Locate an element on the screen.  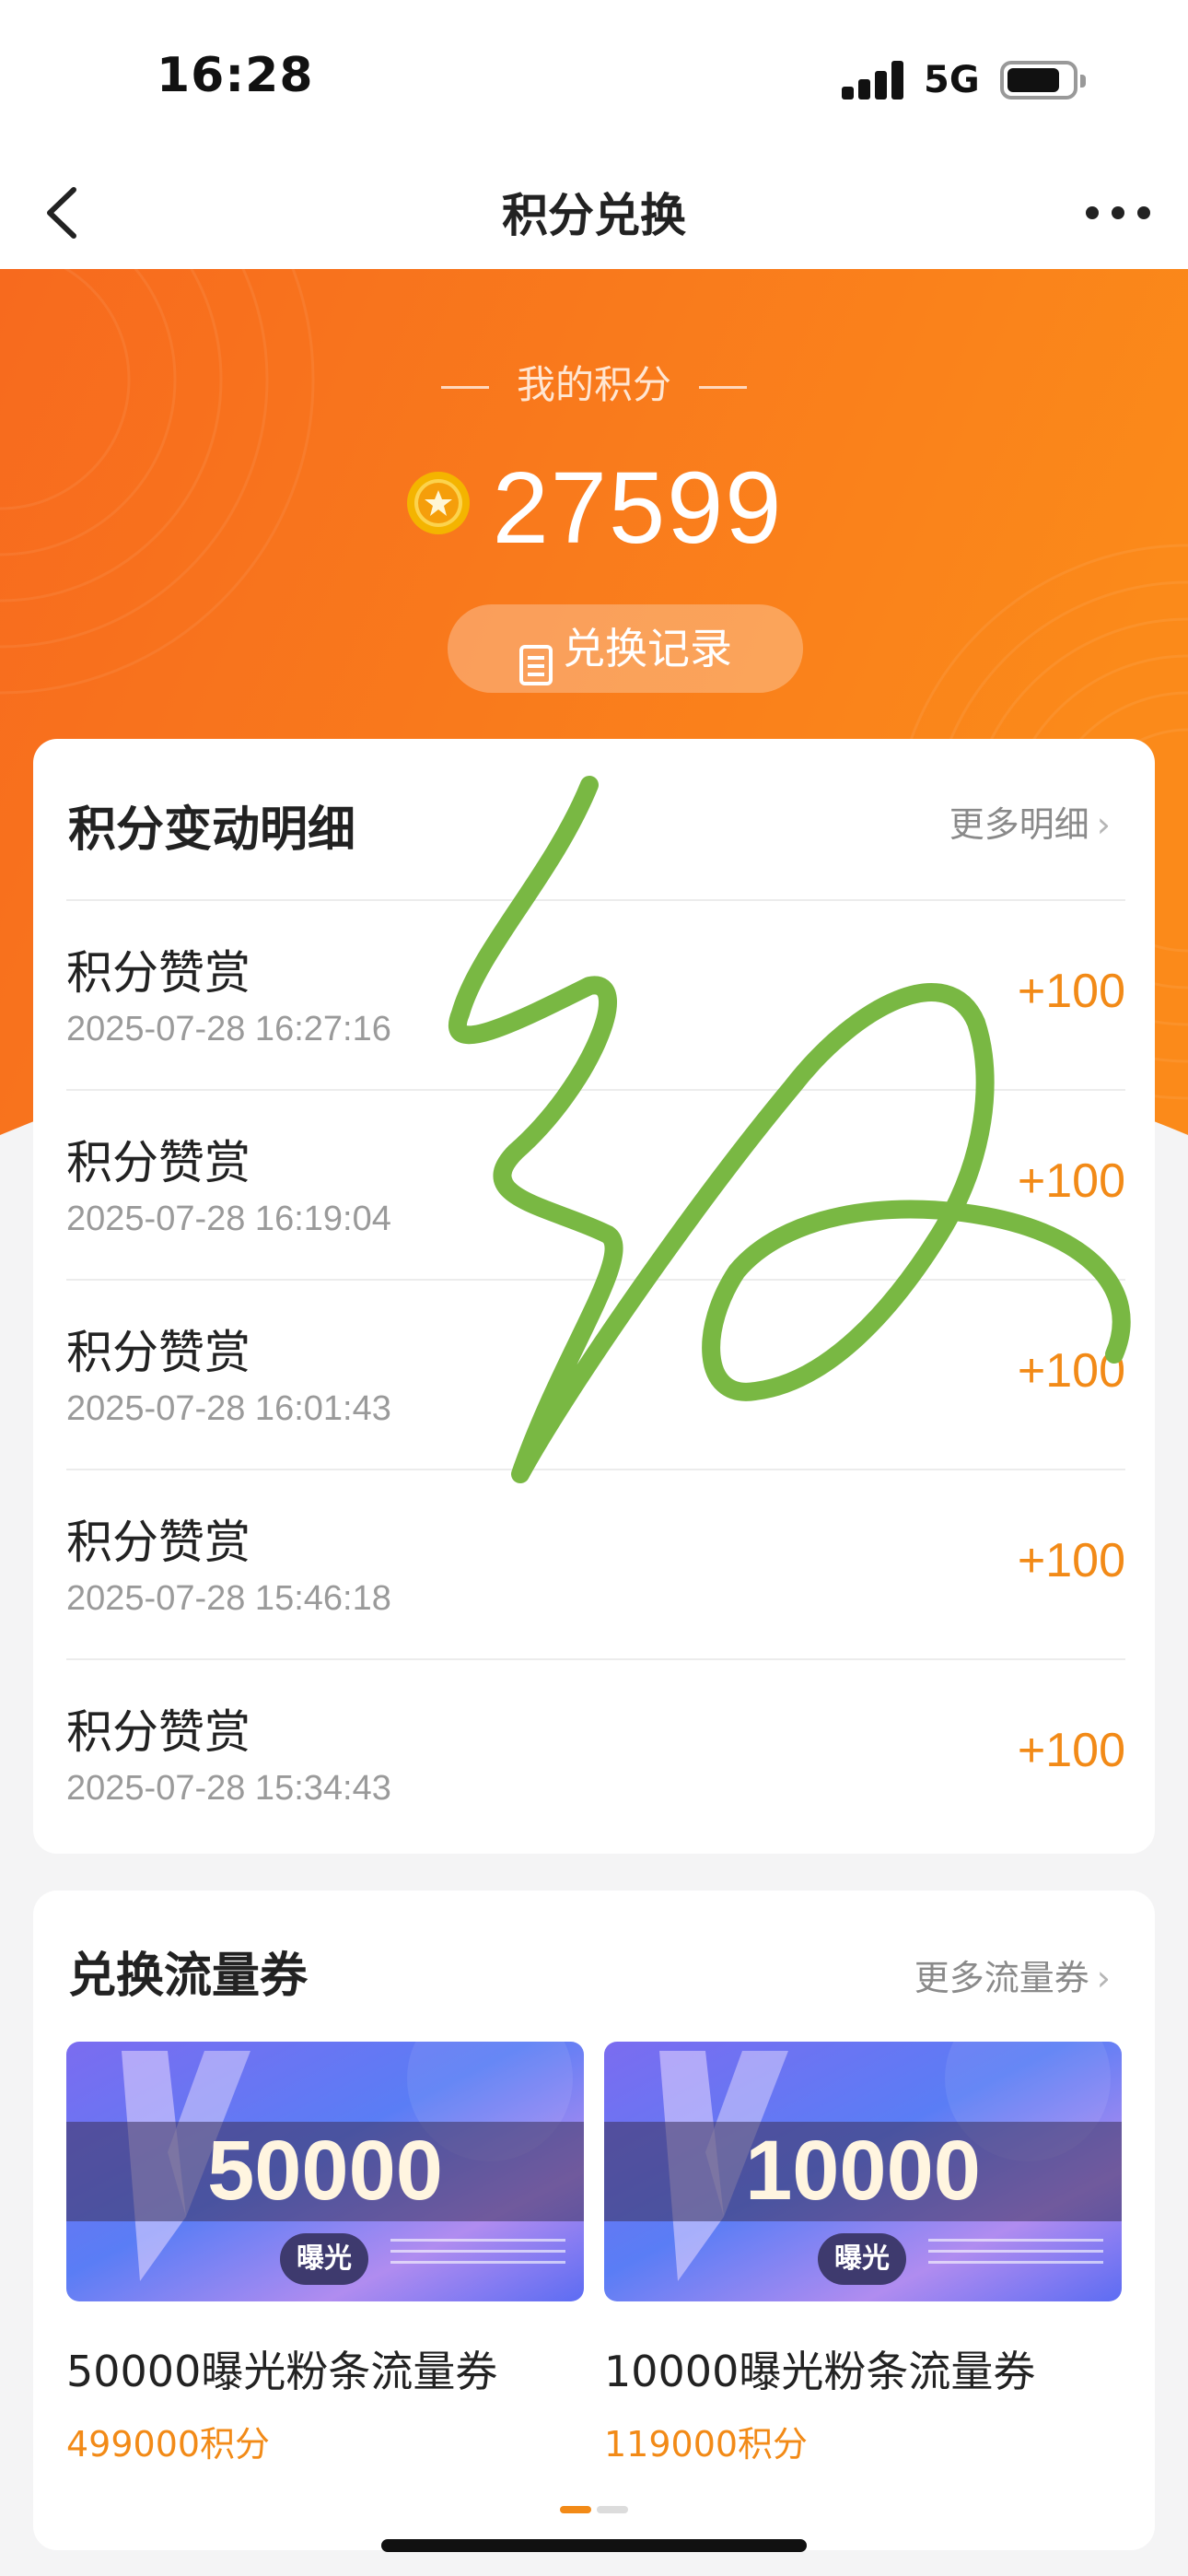
coupon-price: 119000积分 is located at coordinates (706, 2444).